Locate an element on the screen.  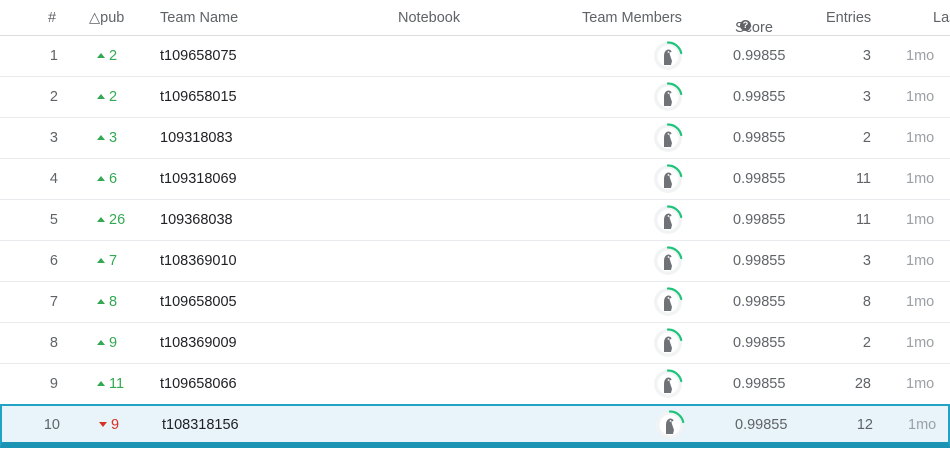
rank-cell: 3 is located at coordinates (53, 138).